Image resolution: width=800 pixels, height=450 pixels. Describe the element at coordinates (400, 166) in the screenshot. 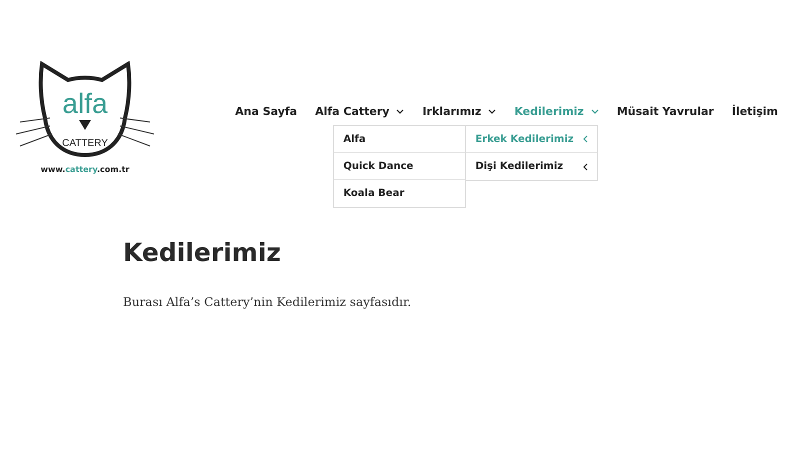

I see `dropdown-item: Quick Dance` at that location.